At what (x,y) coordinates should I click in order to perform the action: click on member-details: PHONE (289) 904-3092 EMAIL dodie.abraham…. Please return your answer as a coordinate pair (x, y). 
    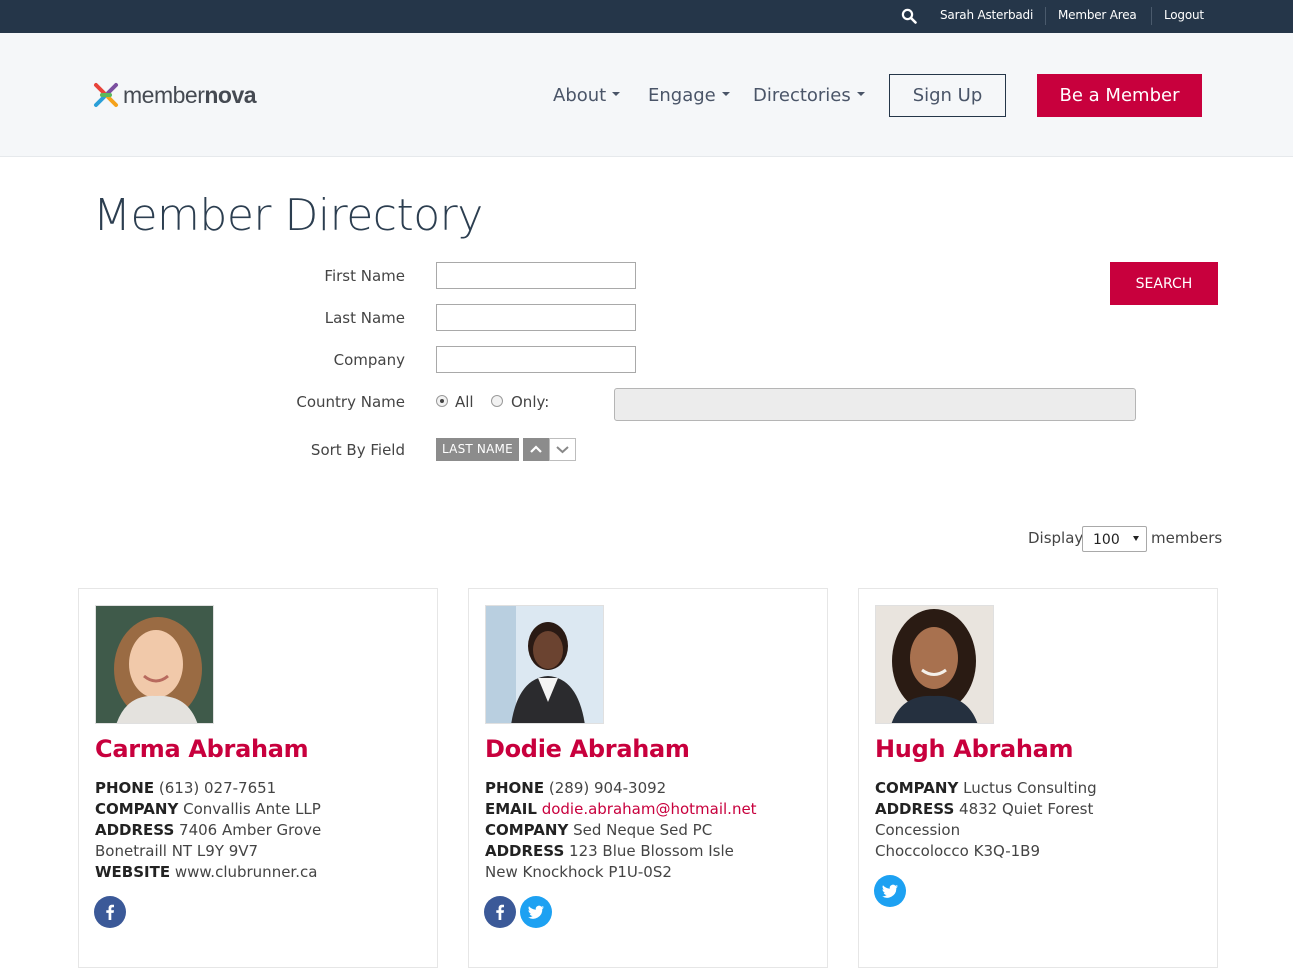
    Looking at the image, I should click on (621, 830).